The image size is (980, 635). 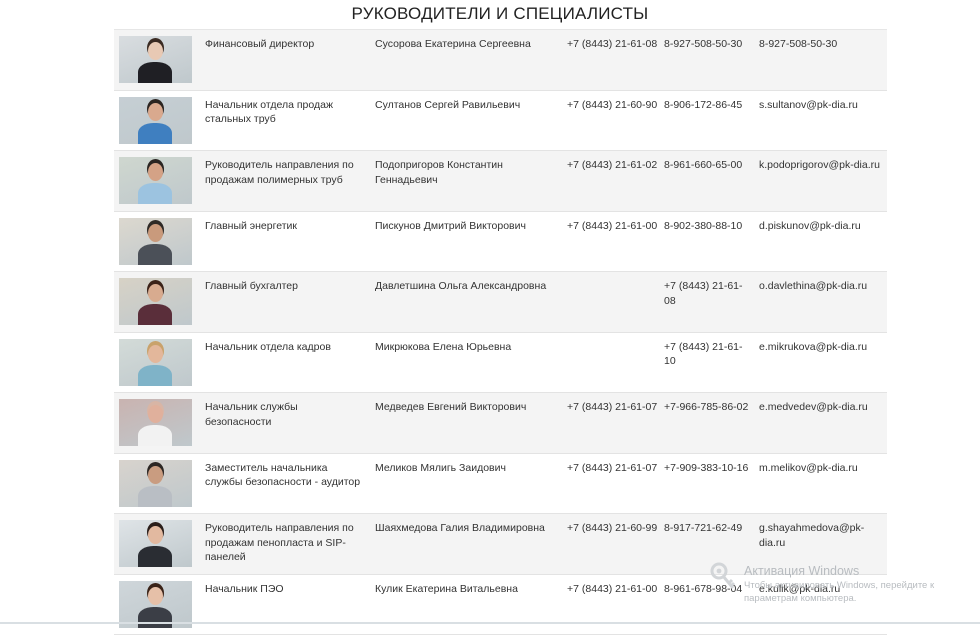 What do you see at coordinates (821, 535) in the screenshot?
I see `employee-email: g.shayahmedova@pk-dia.ru` at bounding box center [821, 535].